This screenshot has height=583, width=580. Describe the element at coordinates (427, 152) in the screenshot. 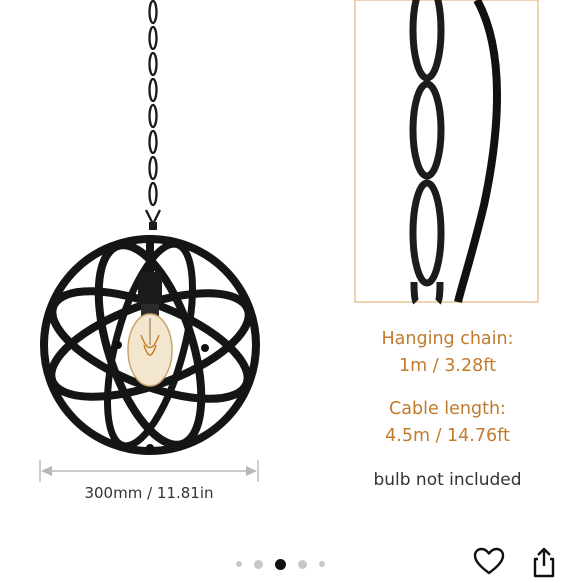

I see `chain-closeup` at that location.